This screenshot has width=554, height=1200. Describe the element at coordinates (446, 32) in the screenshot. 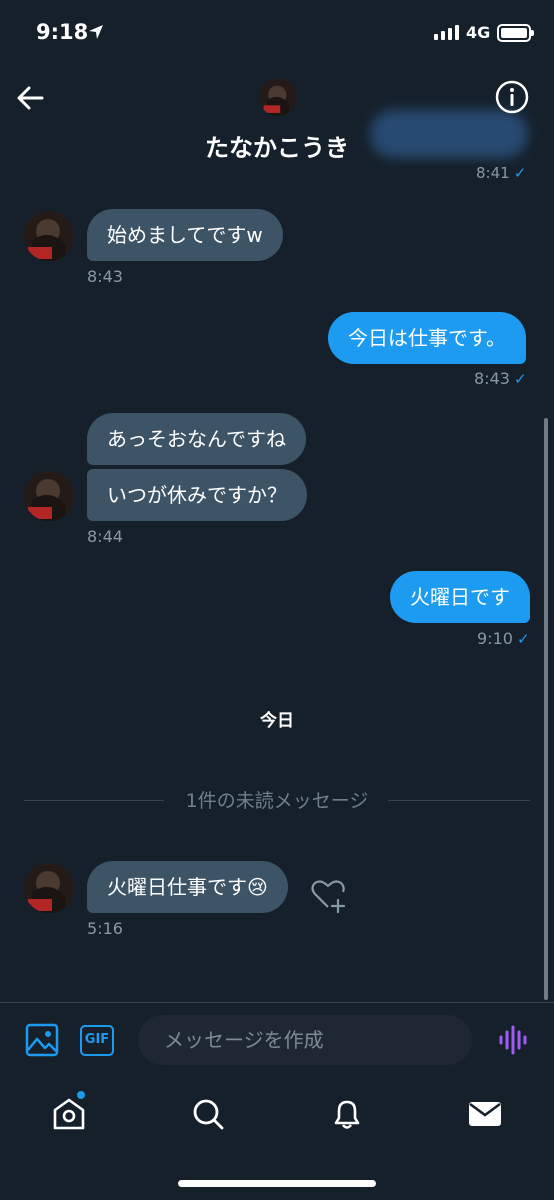

I see `signal-icon` at that location.